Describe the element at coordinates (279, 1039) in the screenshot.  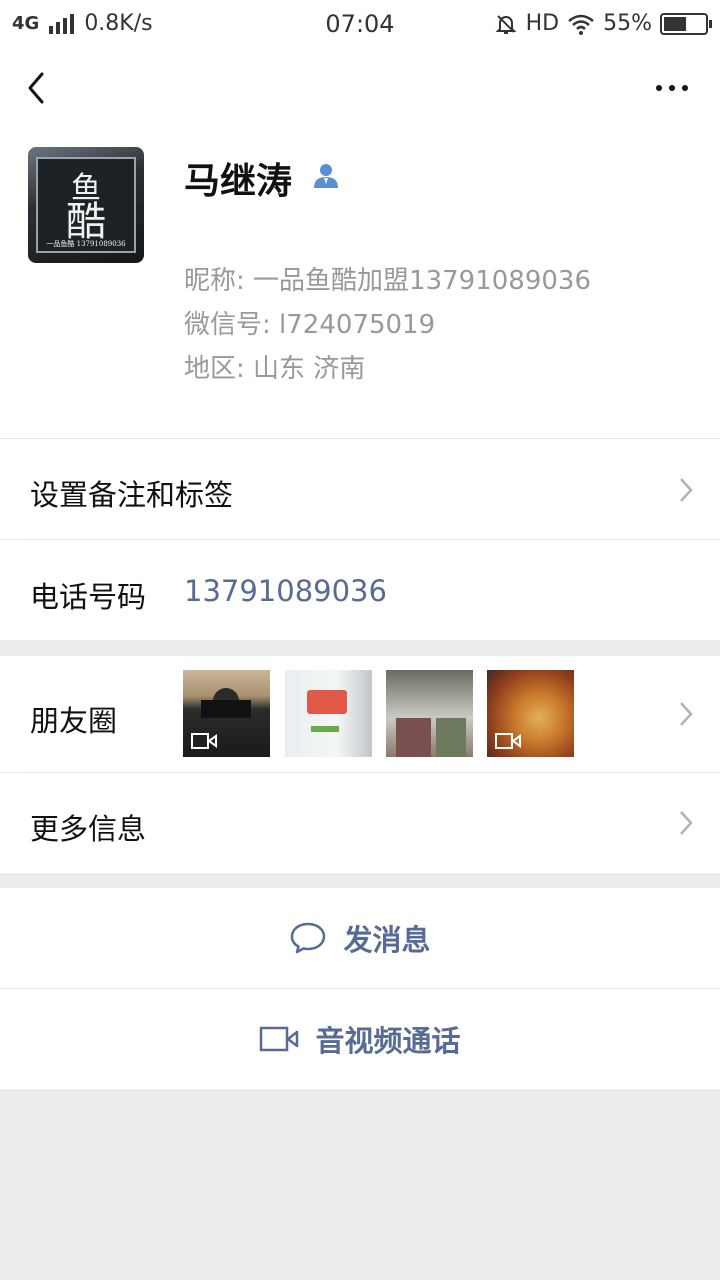
I see `video-camera-icon` at that location.